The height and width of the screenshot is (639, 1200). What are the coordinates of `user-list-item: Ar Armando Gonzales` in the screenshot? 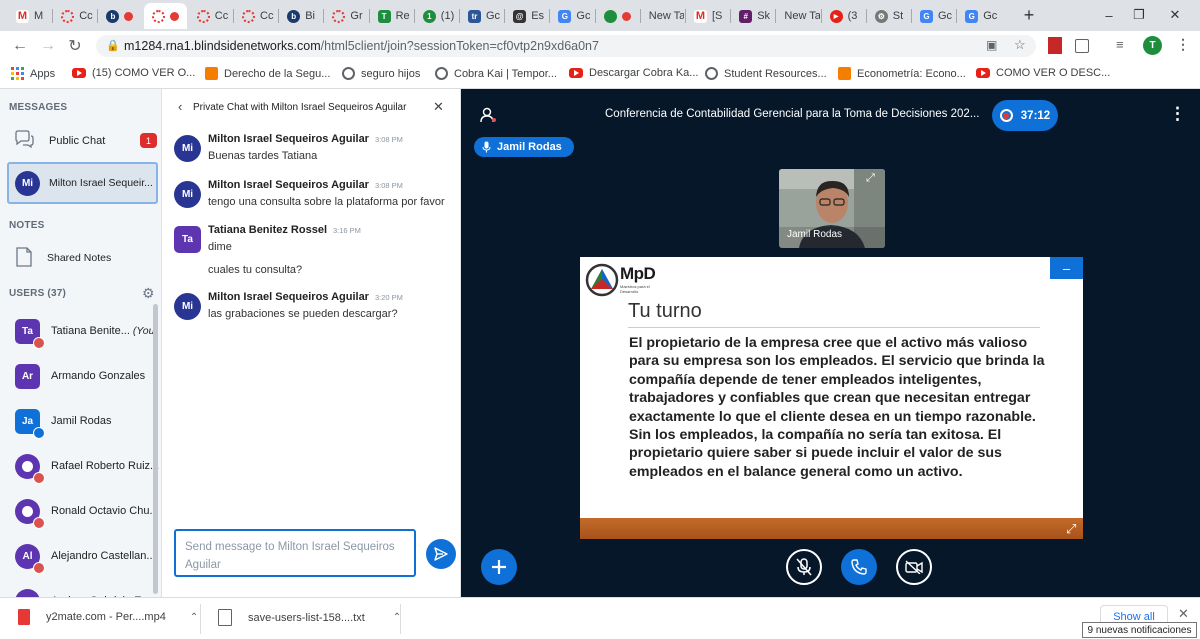 It's located at (80, 376).